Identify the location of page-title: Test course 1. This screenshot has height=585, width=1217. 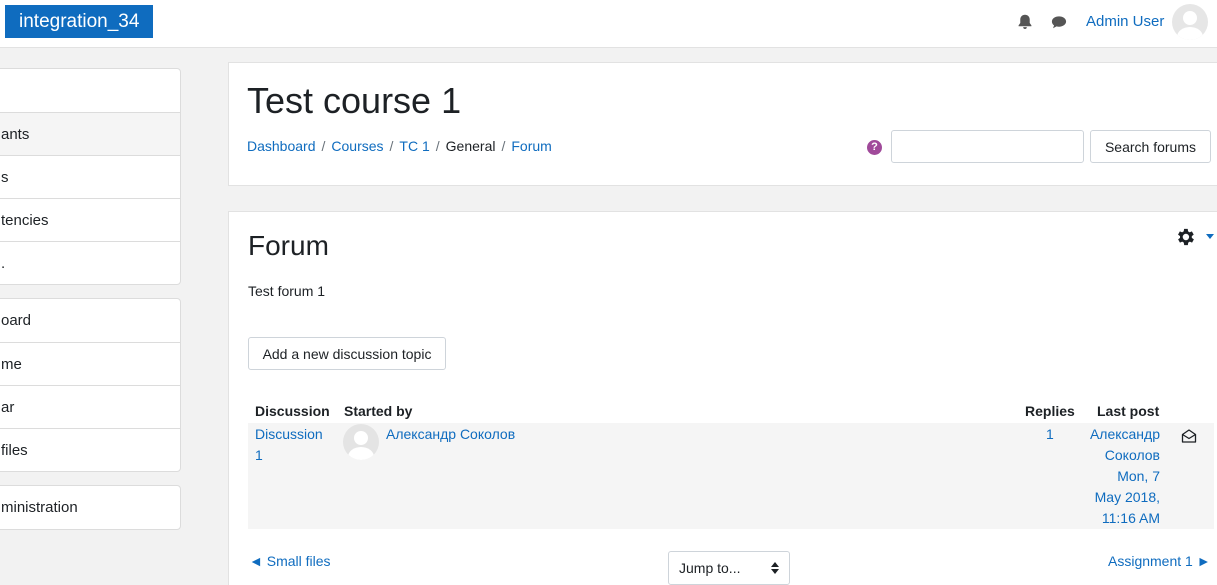
(354, 100).